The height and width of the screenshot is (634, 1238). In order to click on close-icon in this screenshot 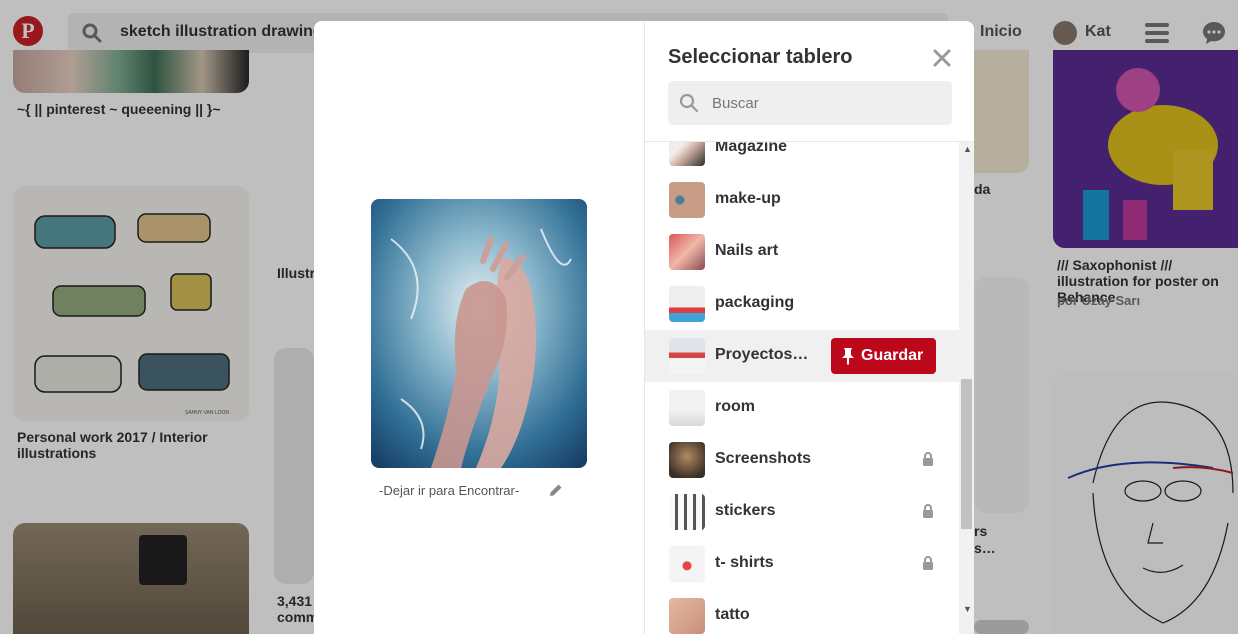, I will do `click(942, 58)`.